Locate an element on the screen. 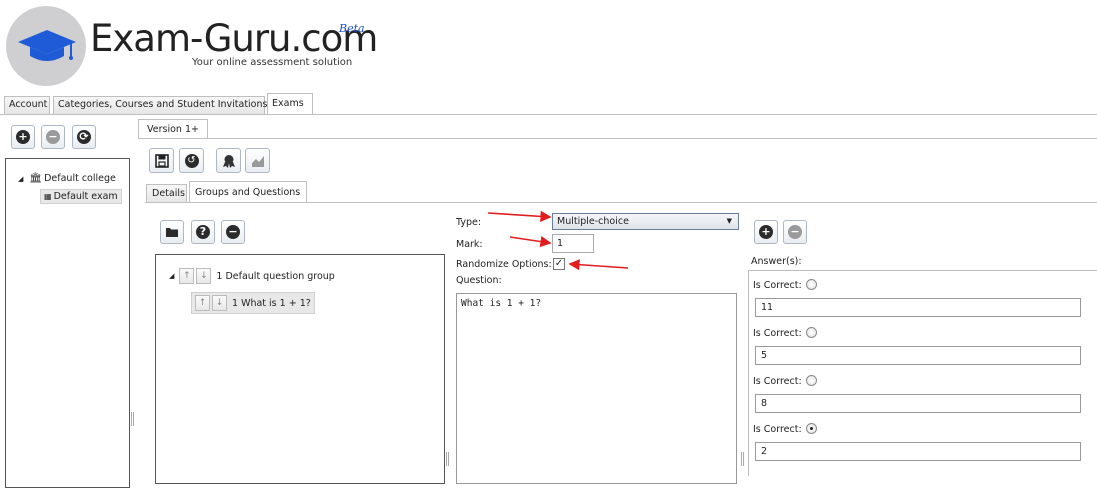 This screenshot has height=488, width=1097. middle-splitter-handle is located at coordinates (447, 459).